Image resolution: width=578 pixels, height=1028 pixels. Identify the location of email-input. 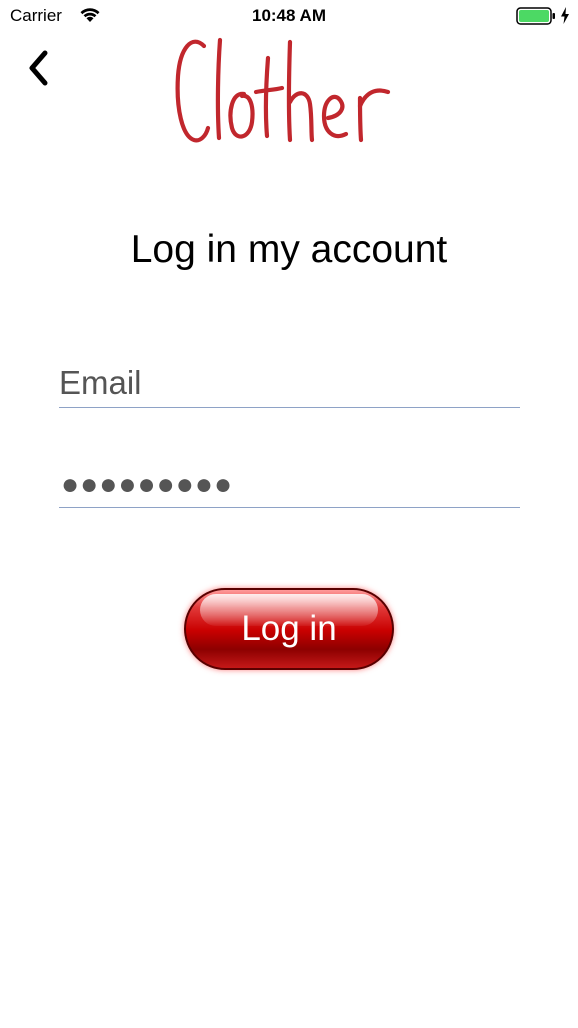
(289, 382).